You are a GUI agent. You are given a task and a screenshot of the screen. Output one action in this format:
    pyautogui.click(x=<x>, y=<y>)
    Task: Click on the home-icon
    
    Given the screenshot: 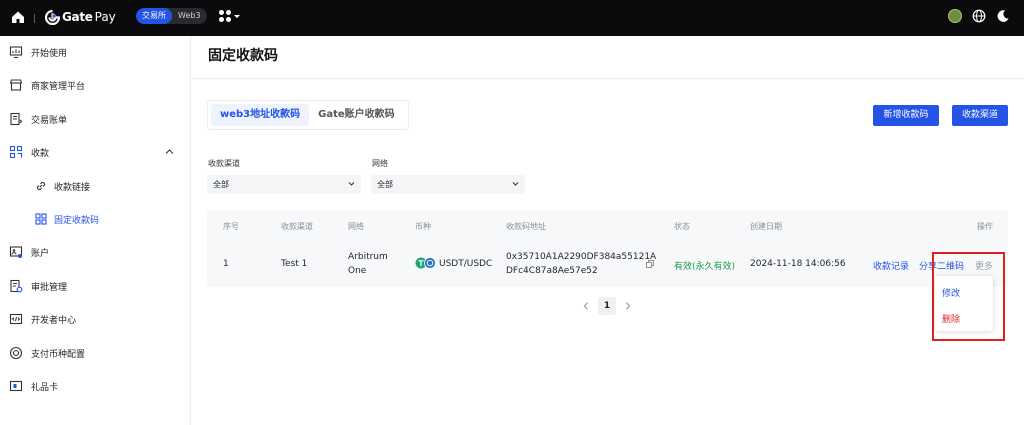 What is the action you would take?
    pyautogui.click(x=18, y=17)
    